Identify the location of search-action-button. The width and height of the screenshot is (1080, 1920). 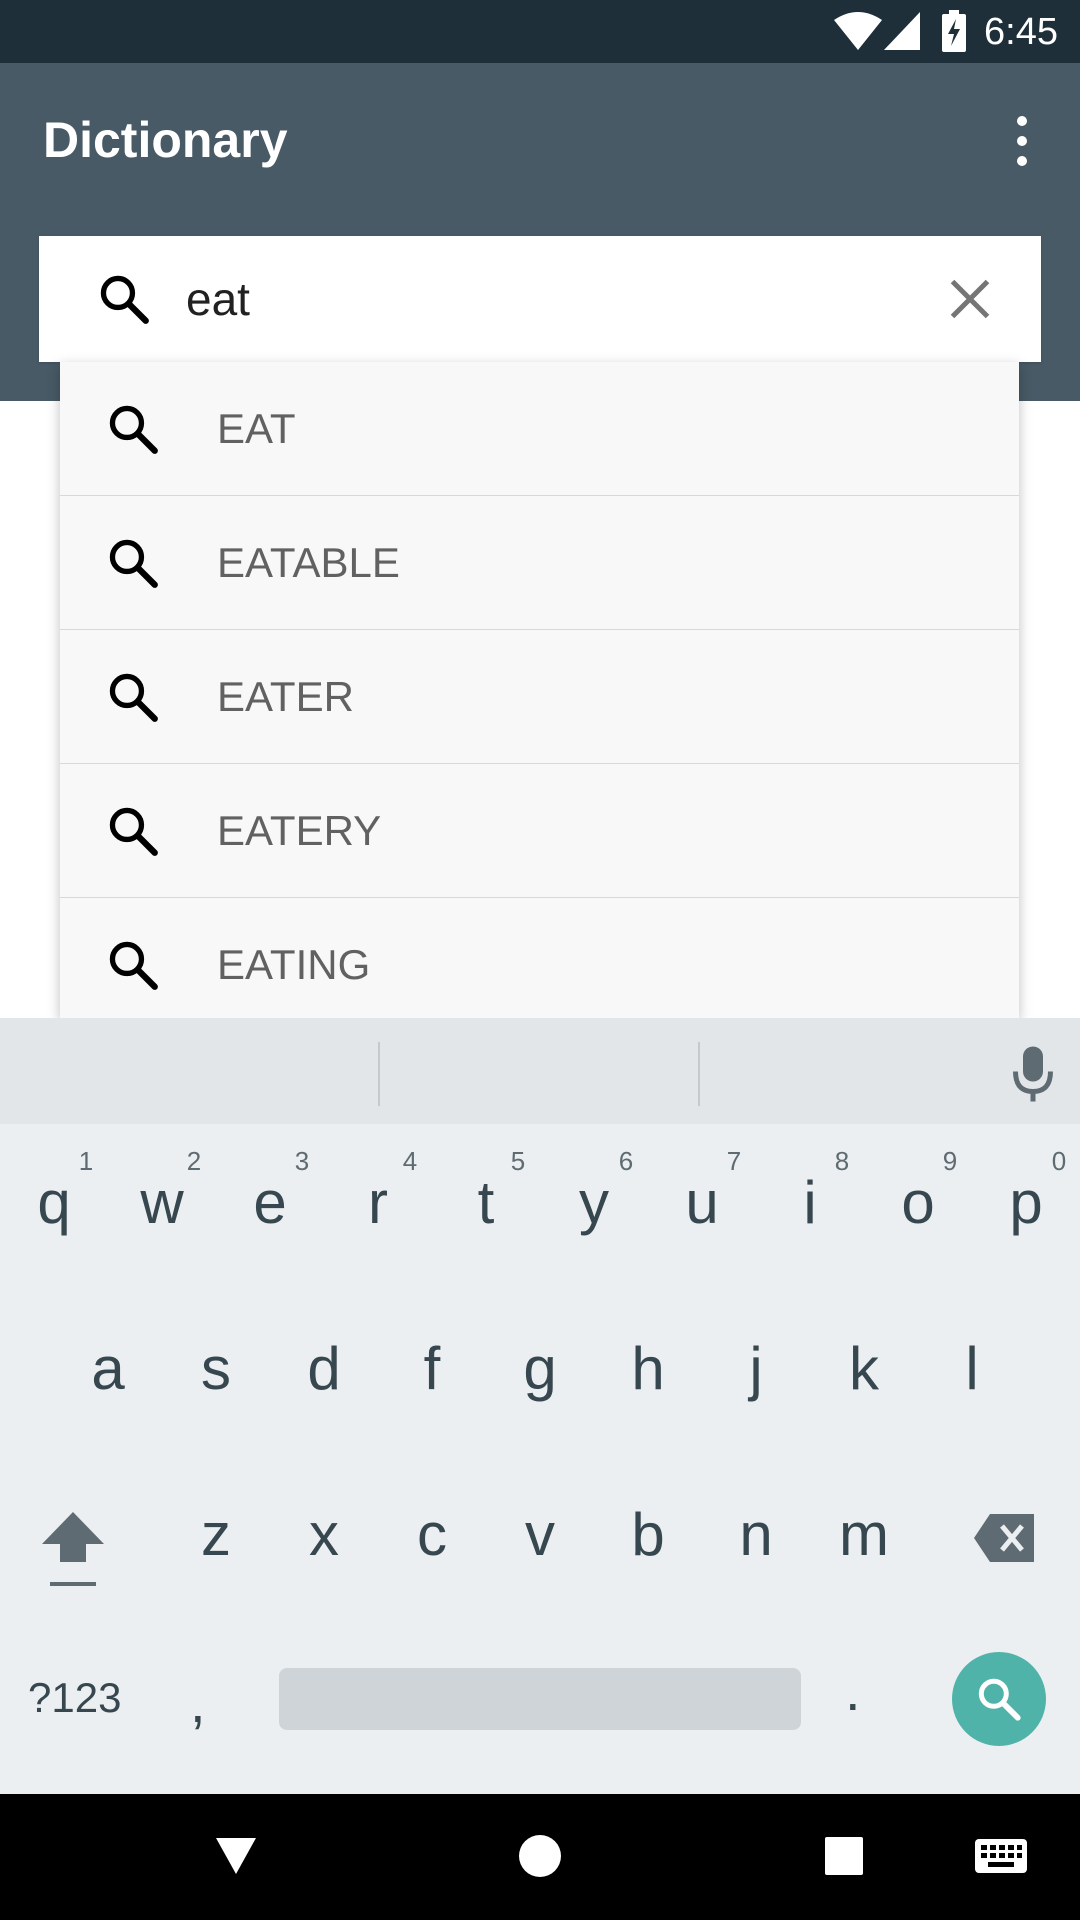
(999, 1699).